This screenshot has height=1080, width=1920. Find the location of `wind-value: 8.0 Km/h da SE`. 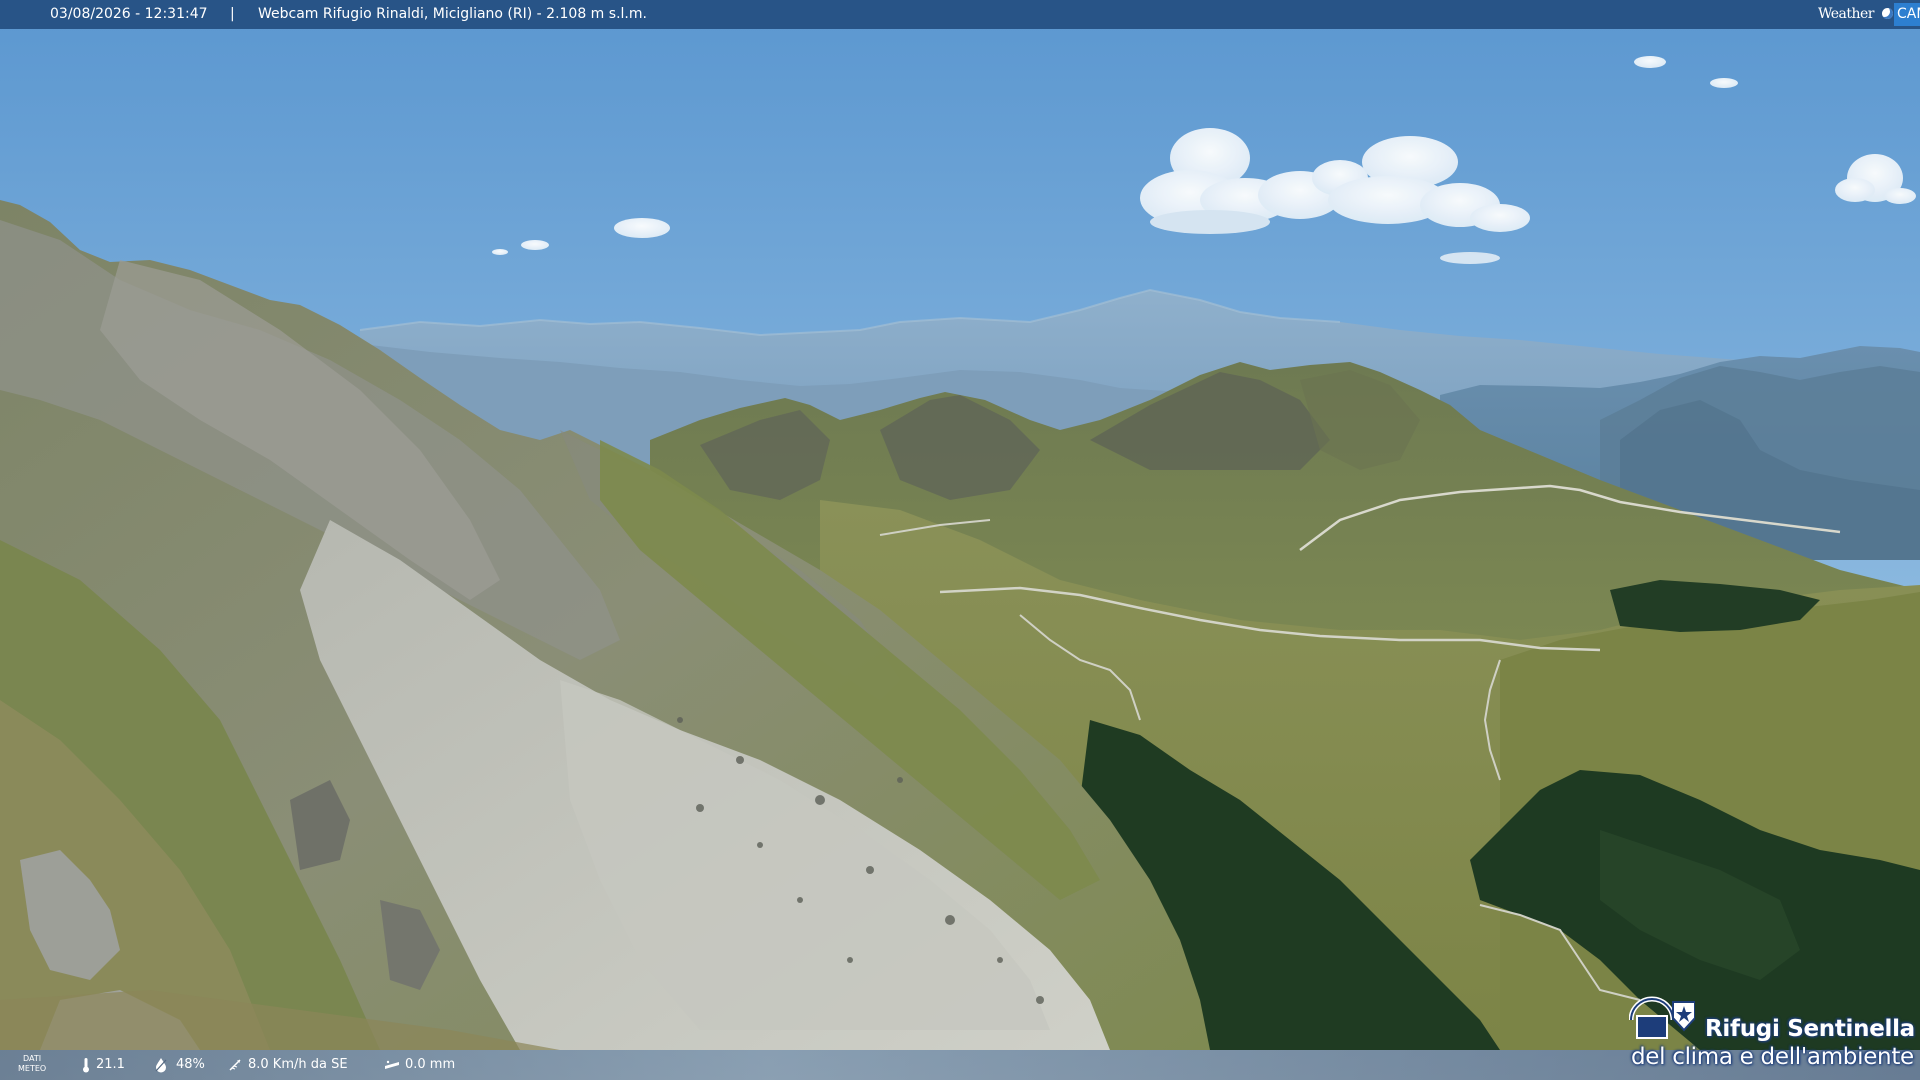

wind-value: 8.0 Km/h da SE is located at coordinates (298, 1064).